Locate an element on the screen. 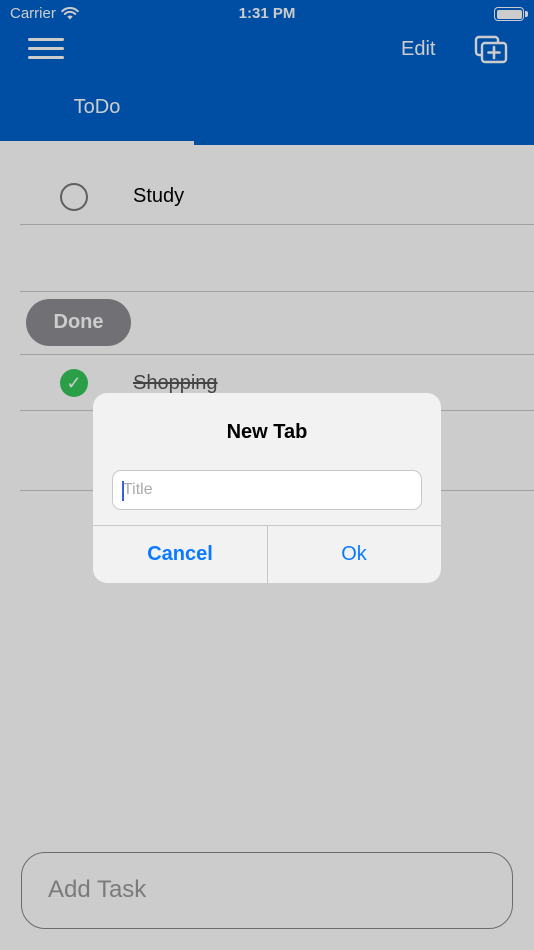 The width and height of the screenshot is (534, 950). text-cursor is located at coordinates (123, 491).